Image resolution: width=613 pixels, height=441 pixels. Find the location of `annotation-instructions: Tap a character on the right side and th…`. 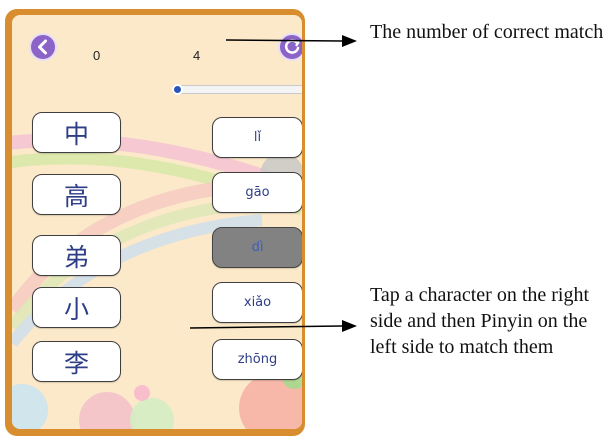

annotation-instructions: Tap a character on the right side and th… is located at coordinates (480, 321).